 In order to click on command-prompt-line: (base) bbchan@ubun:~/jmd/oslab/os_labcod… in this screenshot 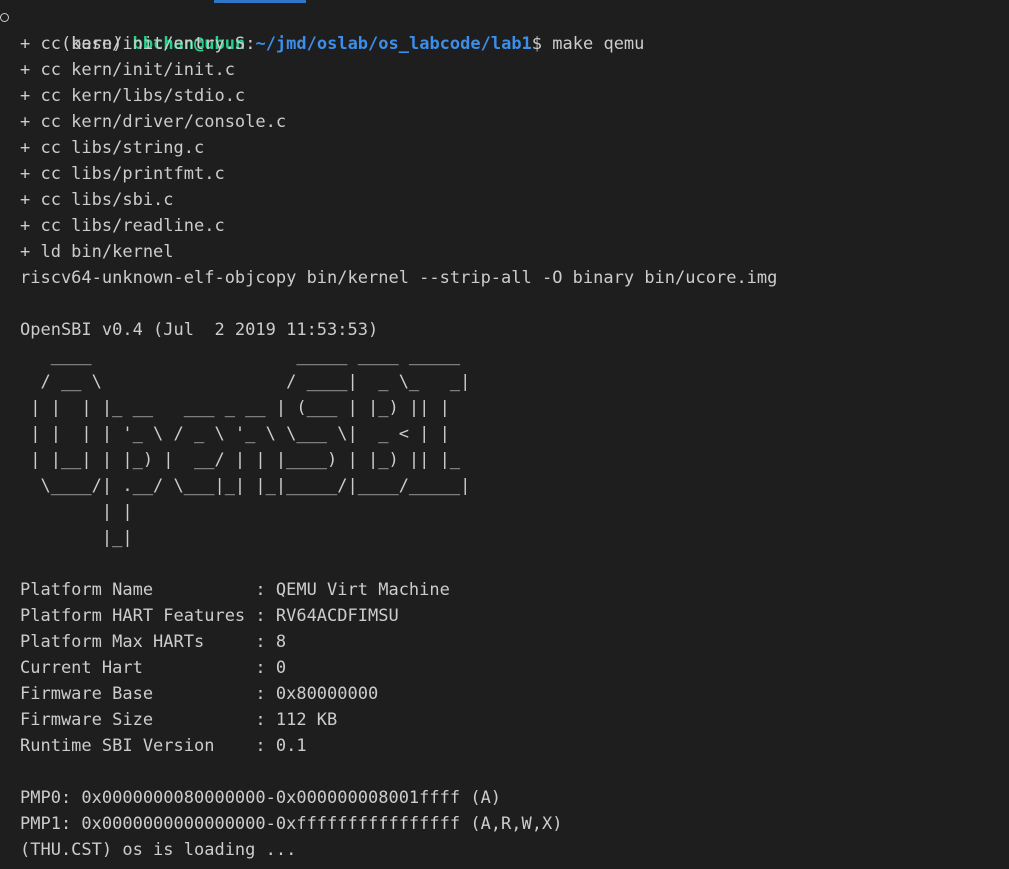, I will do `click(504, 29)`.